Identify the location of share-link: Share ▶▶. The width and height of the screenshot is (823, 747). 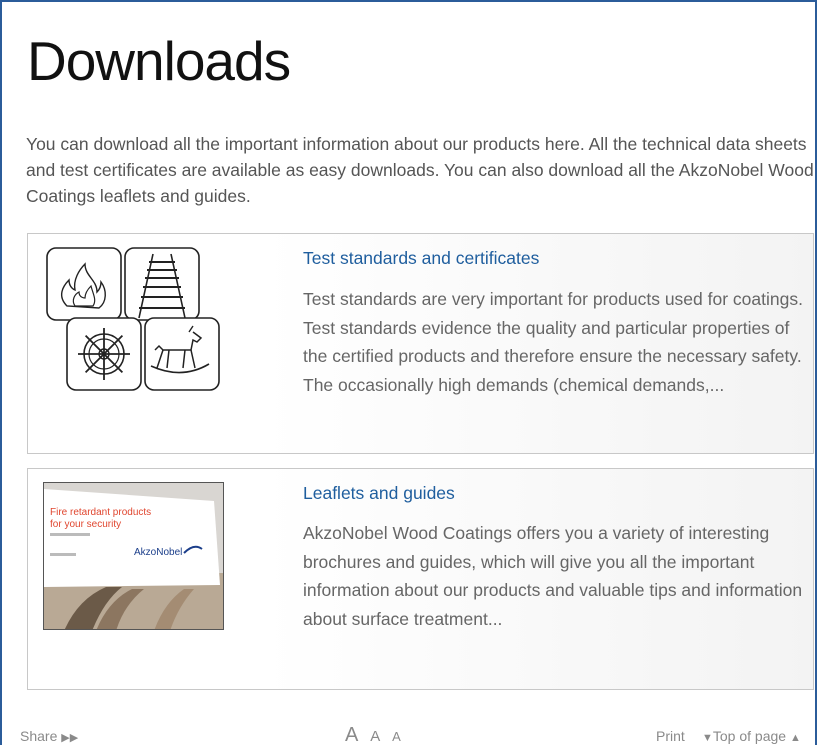
(49, 736).